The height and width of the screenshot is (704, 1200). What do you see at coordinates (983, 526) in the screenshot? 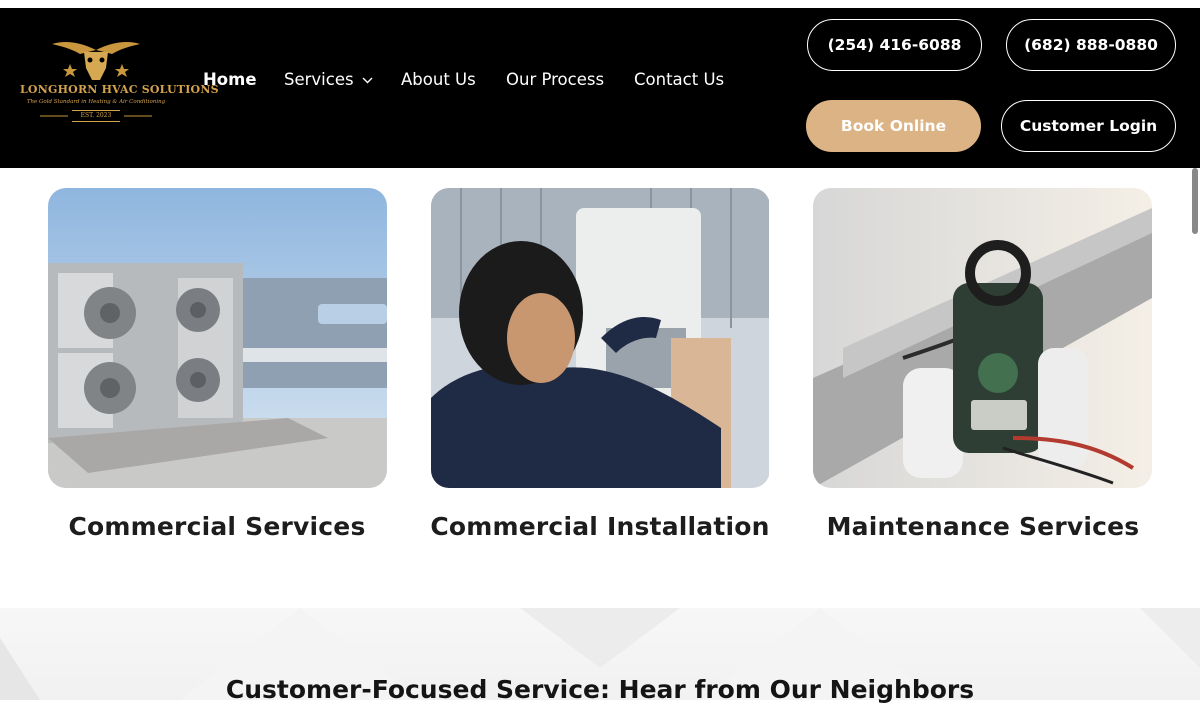
I see `card-title-maintenance-services: Maintenance Services` at bounding box center [983, 526].